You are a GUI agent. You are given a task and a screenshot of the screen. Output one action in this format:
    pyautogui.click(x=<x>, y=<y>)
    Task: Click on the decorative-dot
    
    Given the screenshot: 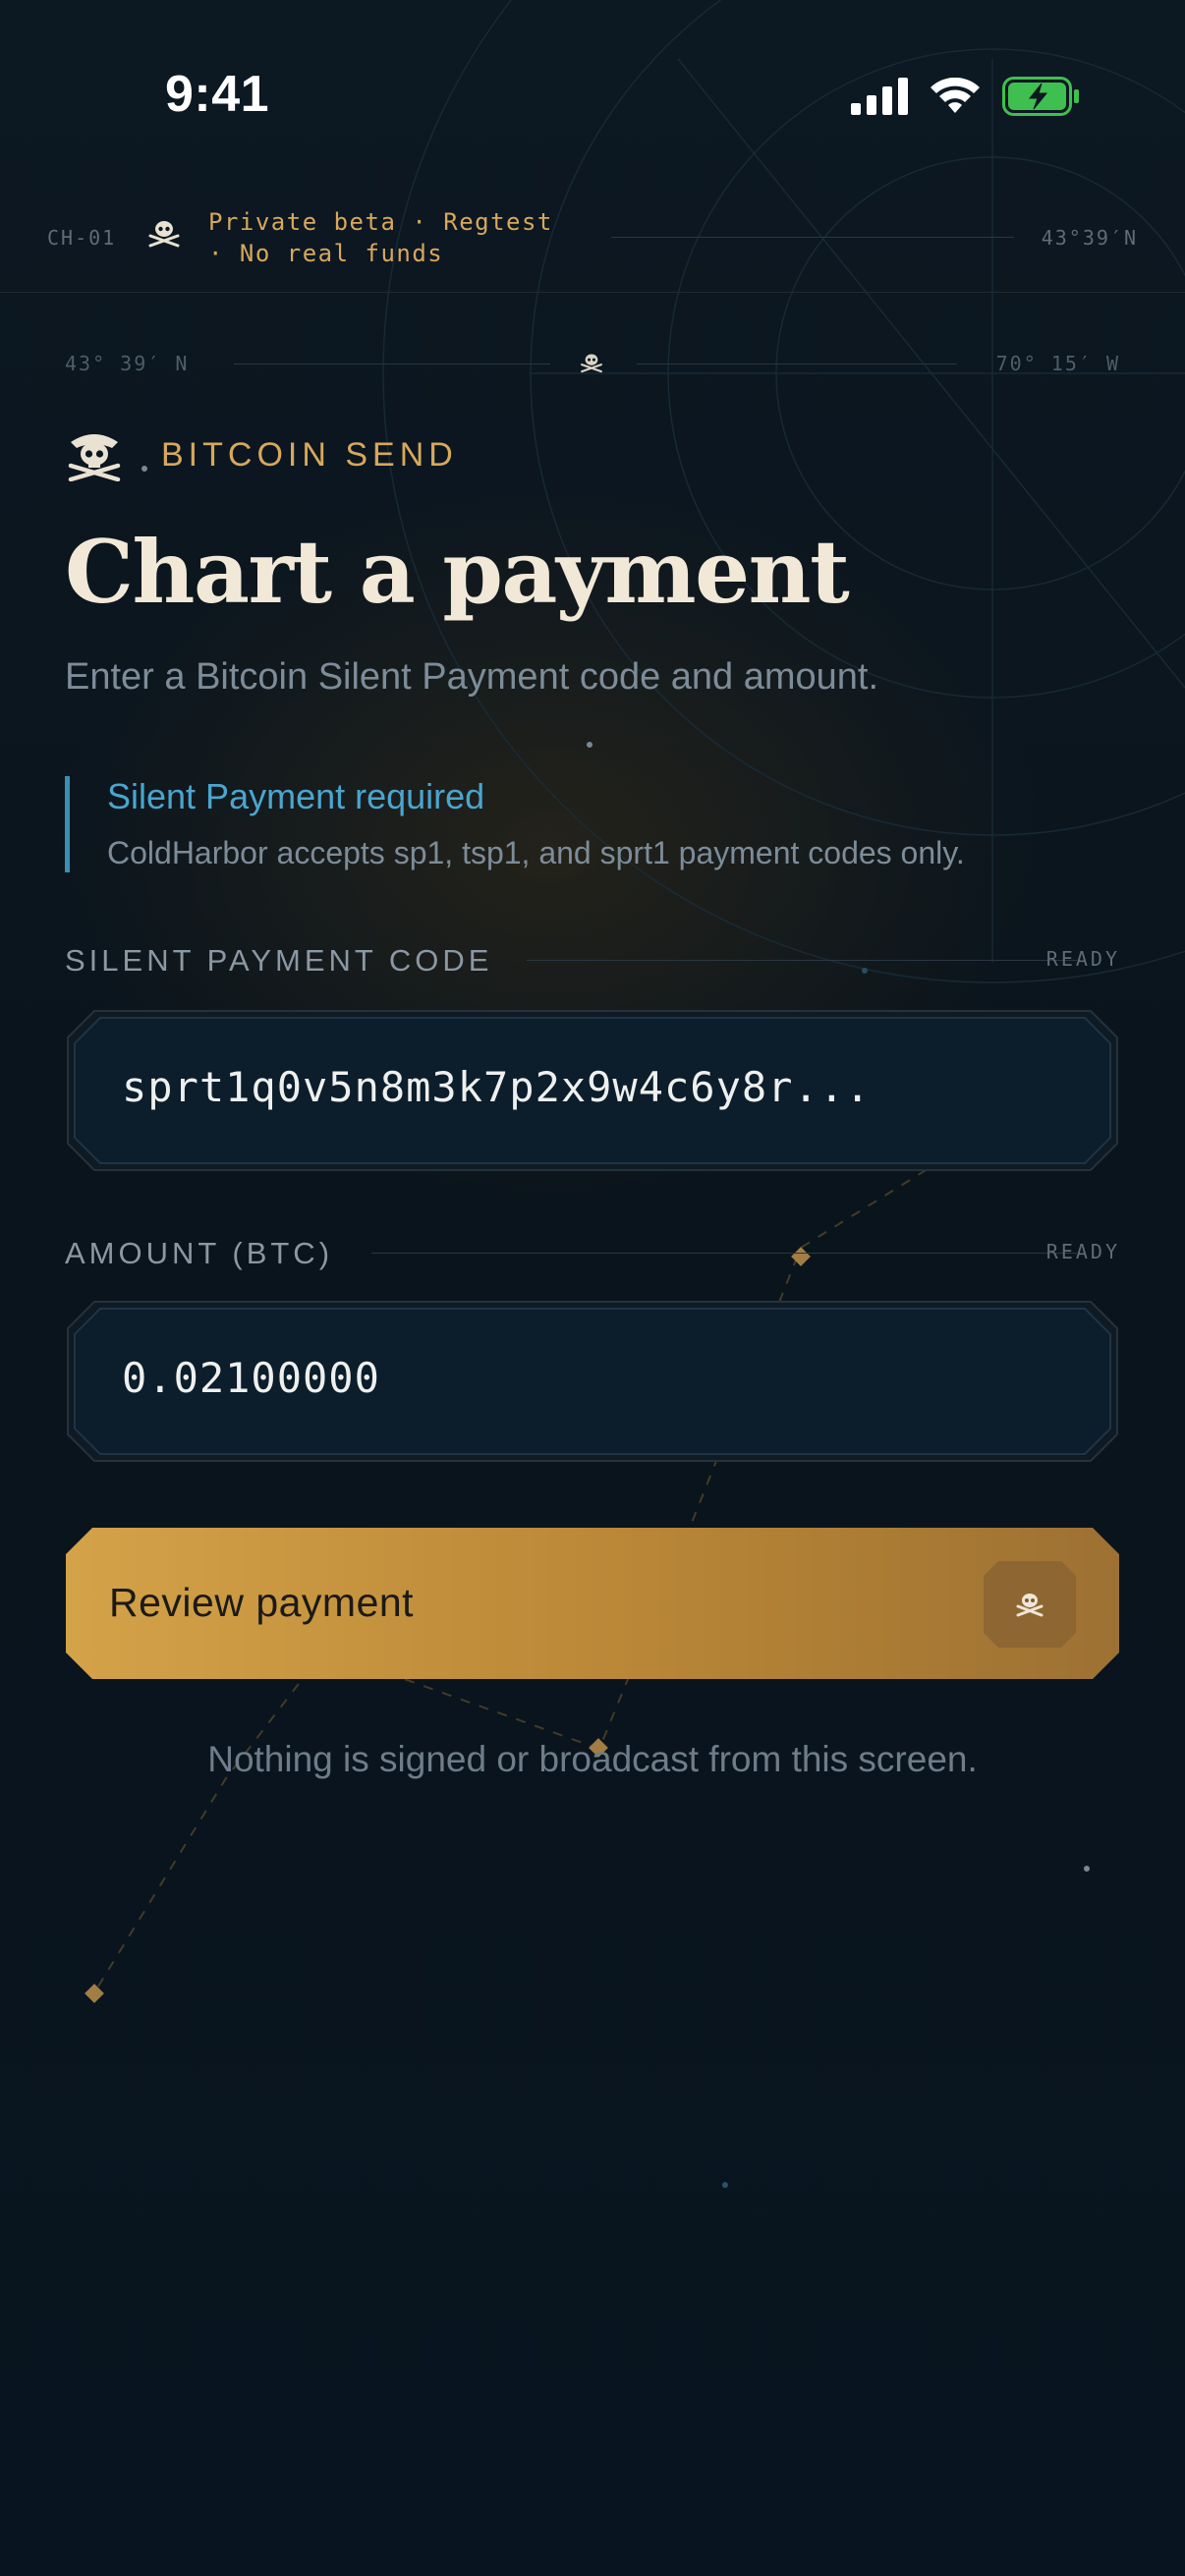 What is the action you would take?
    pyautogui.click(x=144, y=469)
    